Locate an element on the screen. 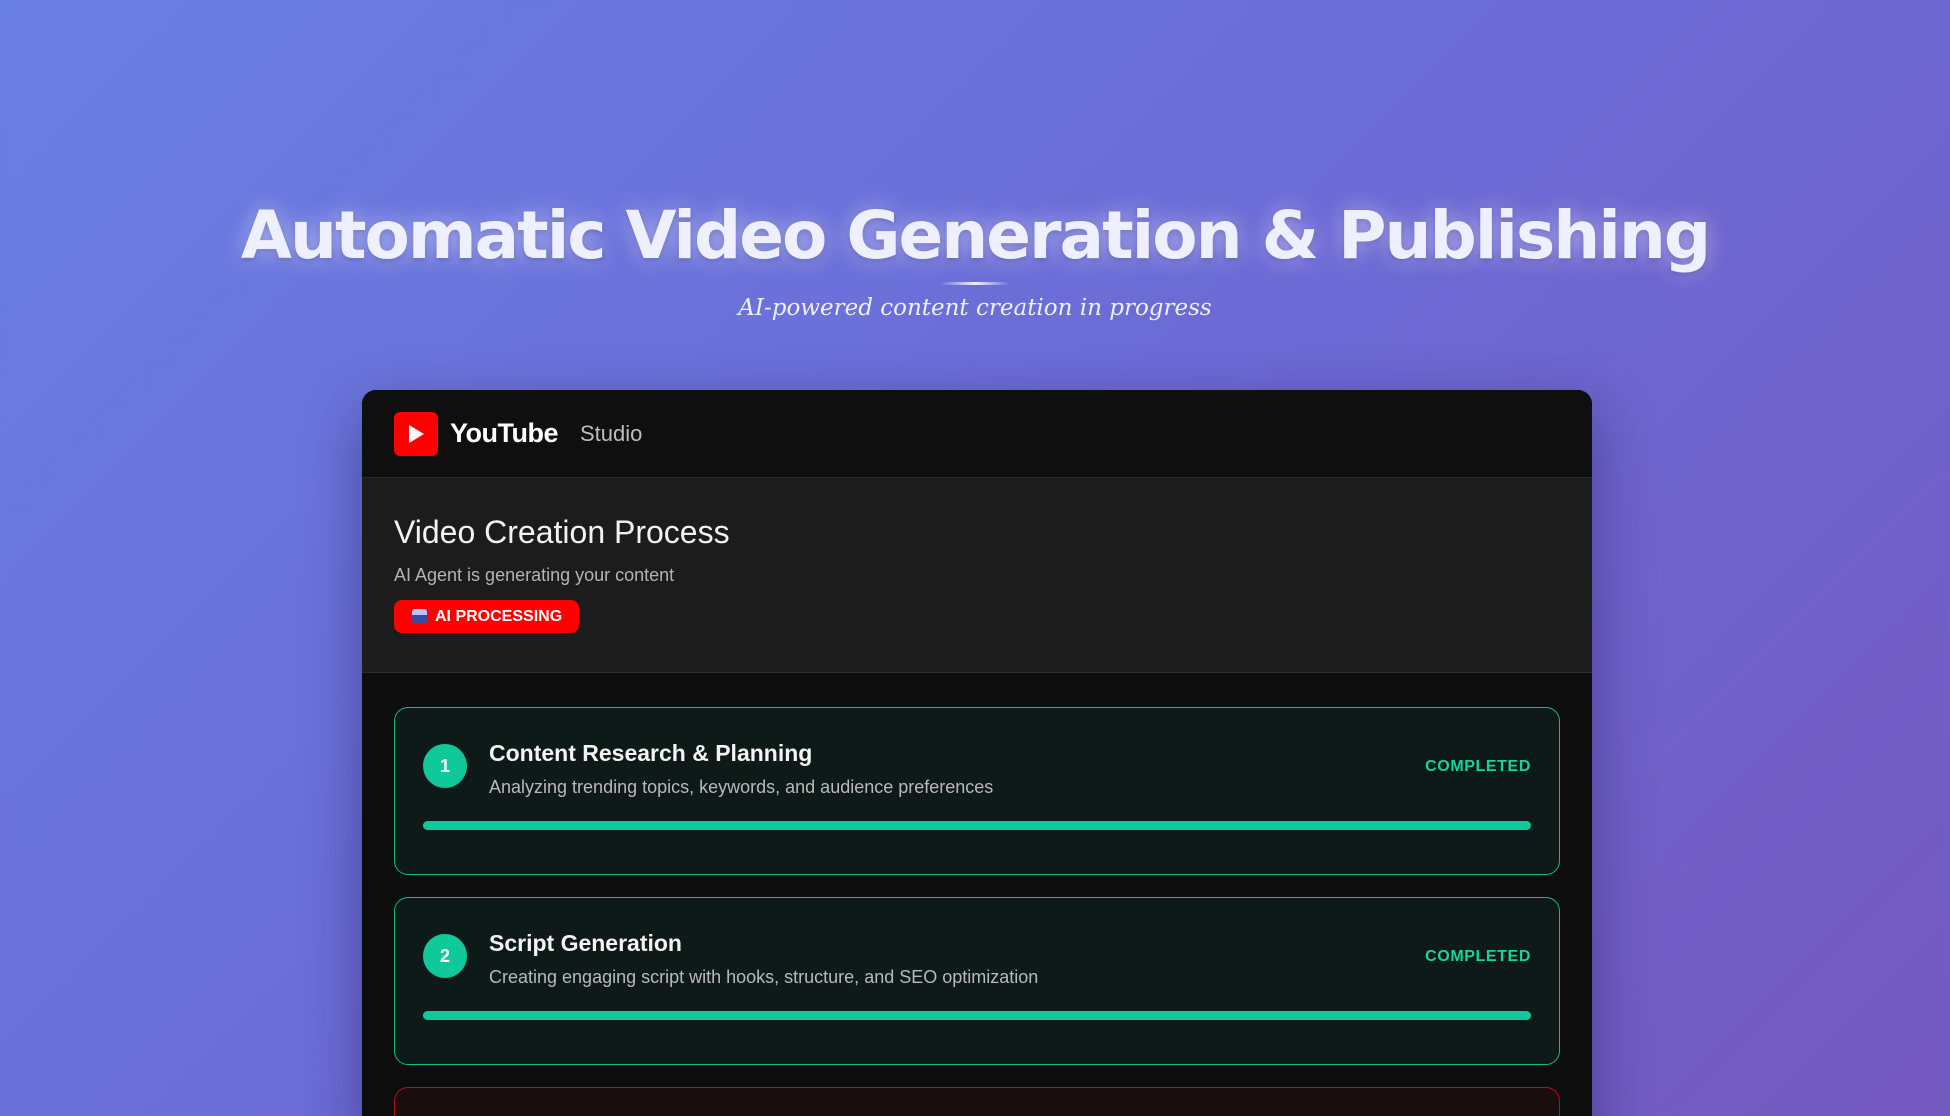  process-title: Video Creation Process is located at coordinates (562, 532).